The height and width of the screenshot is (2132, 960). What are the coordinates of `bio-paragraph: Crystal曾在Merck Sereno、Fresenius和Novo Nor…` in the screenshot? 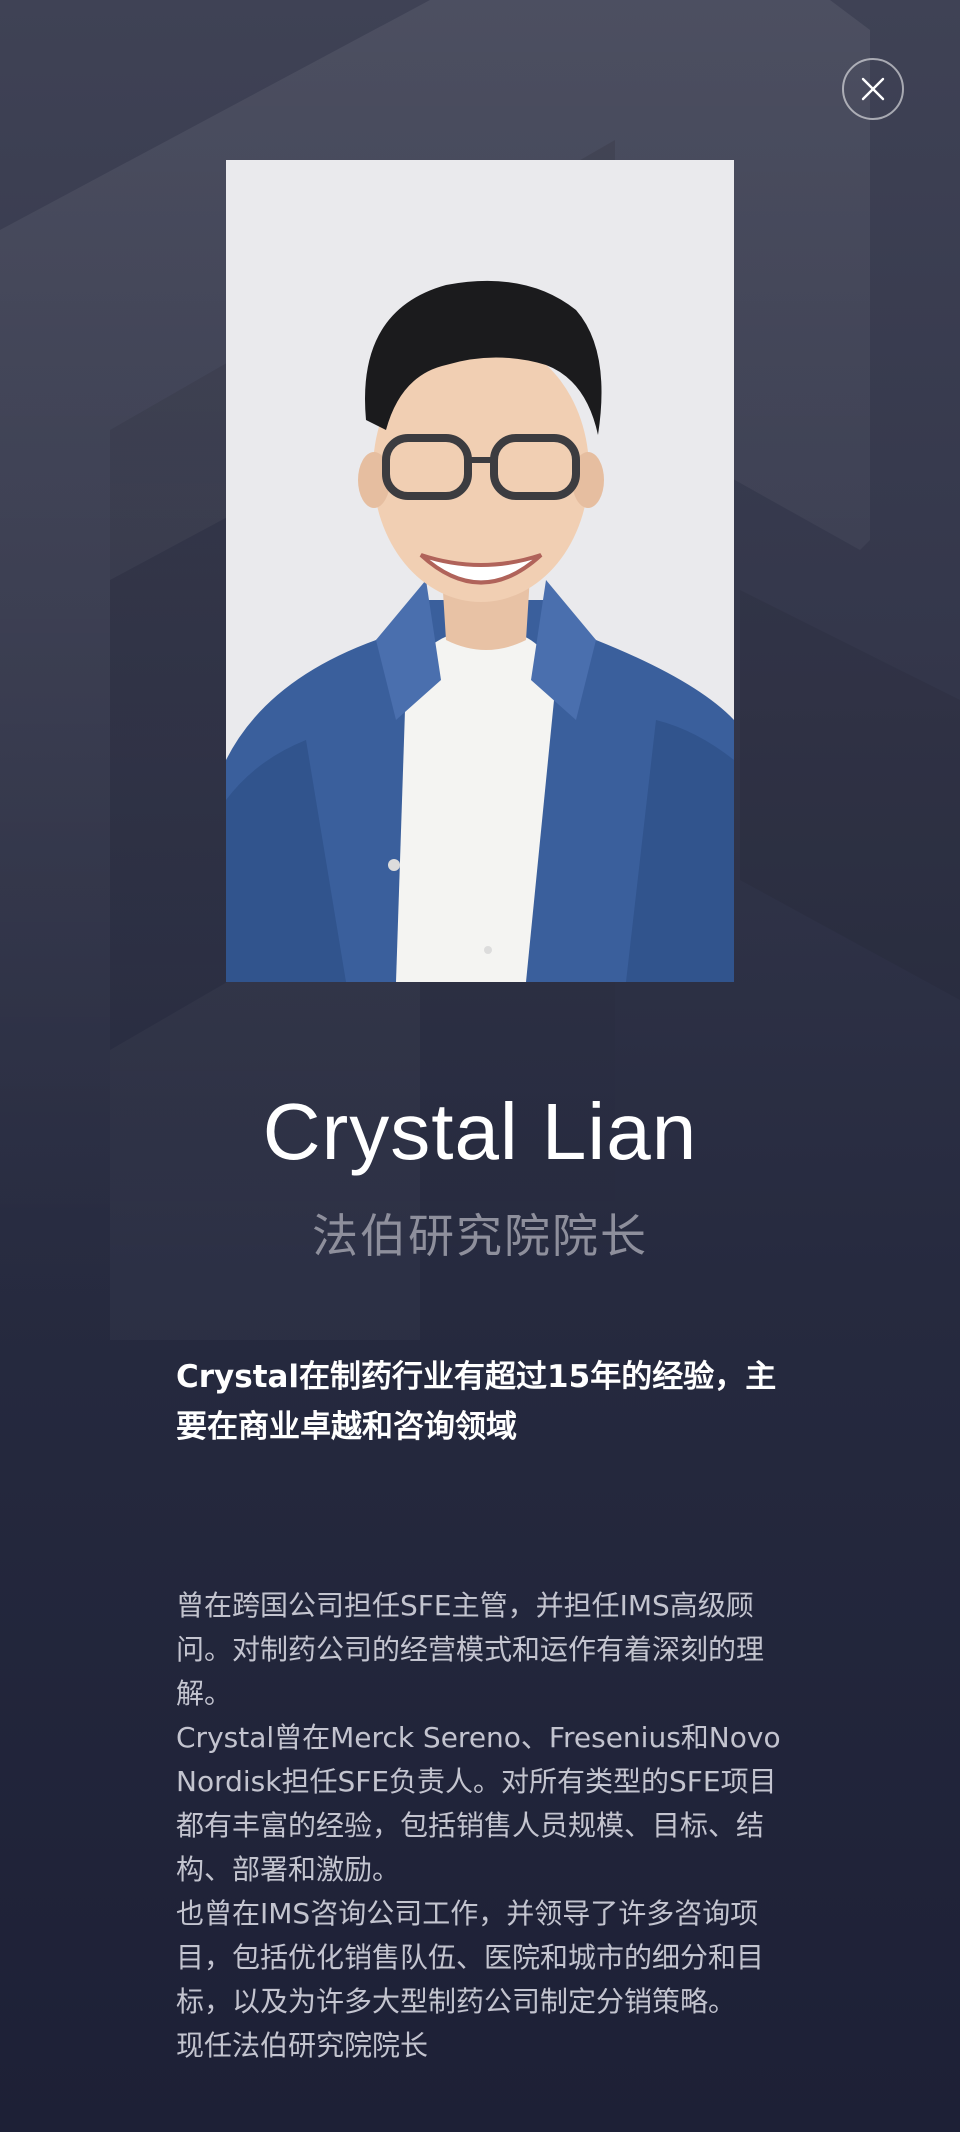 It's located at (478, 1803).